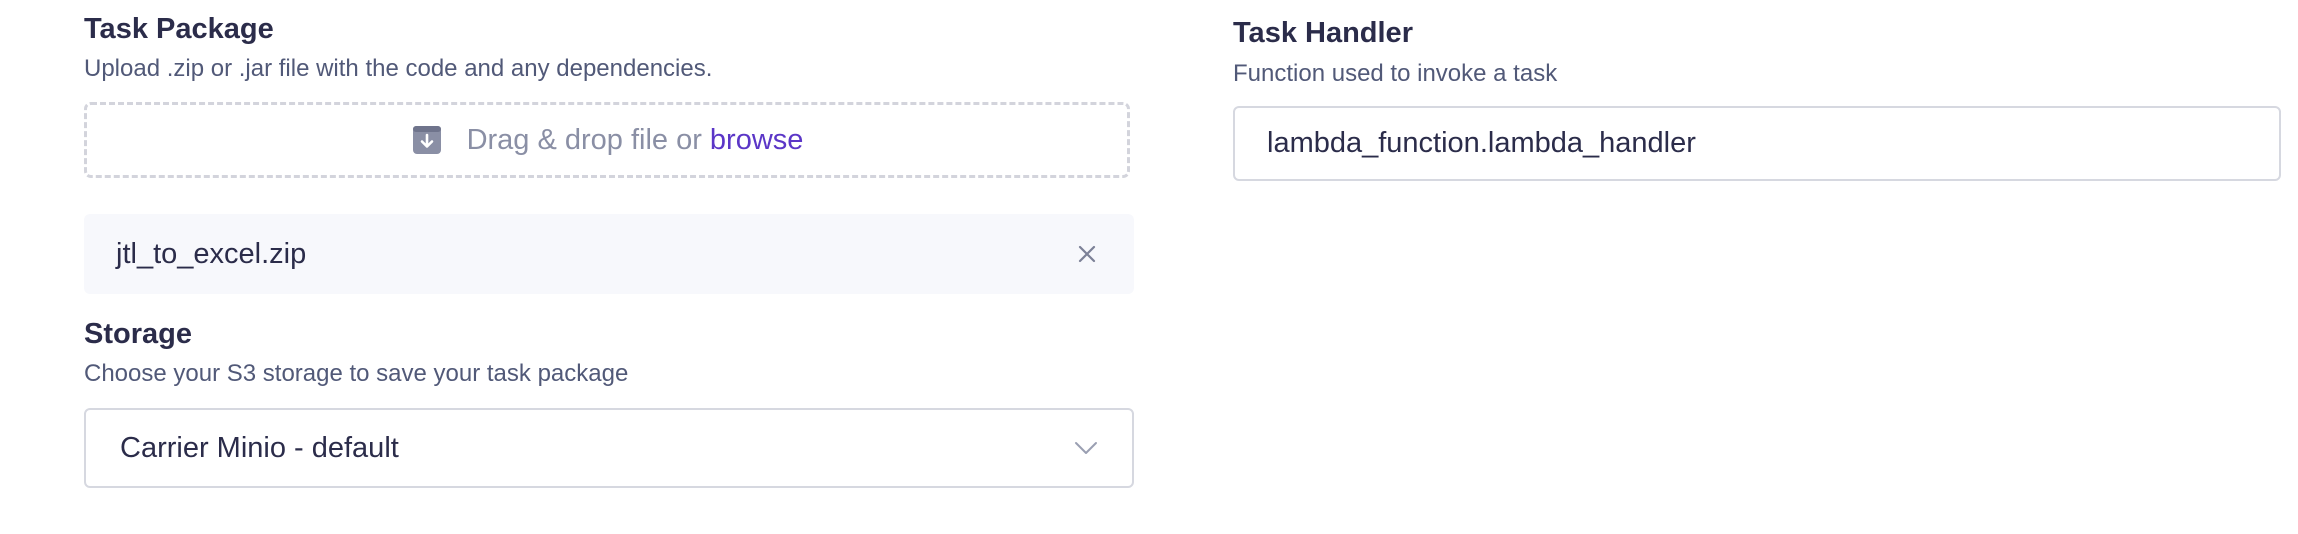  What do you see at coordinates (211, 253) in the screenshot?
I see `uploaded-file-name: jtl_to_excel.zip` at bounding box center [211, 253].